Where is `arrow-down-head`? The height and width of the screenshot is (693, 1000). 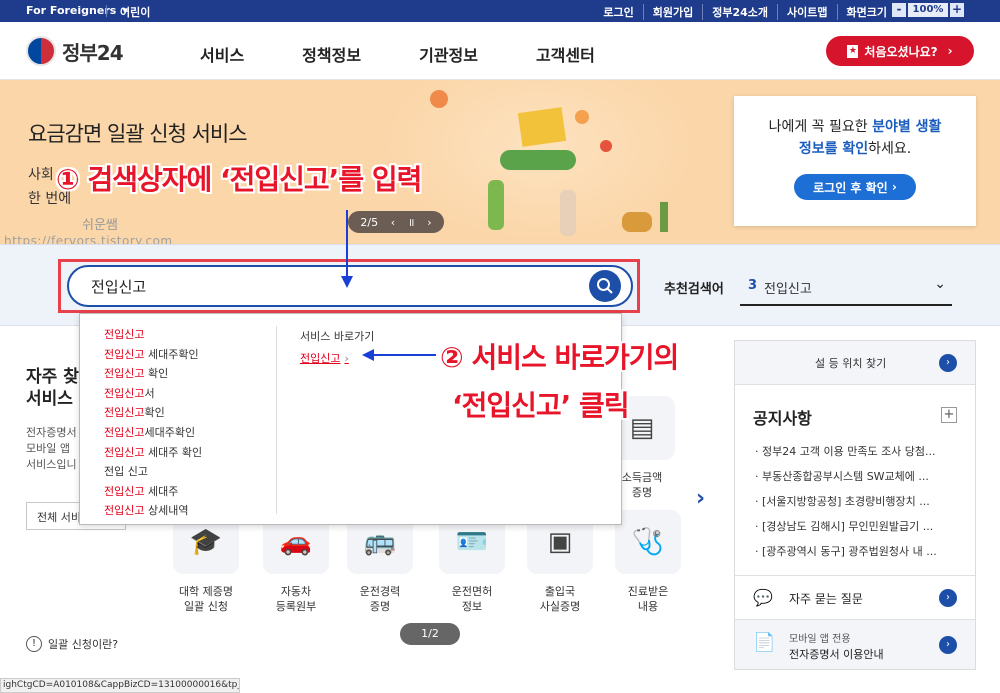 arrow-down-head is located at coordinates (347, 282).